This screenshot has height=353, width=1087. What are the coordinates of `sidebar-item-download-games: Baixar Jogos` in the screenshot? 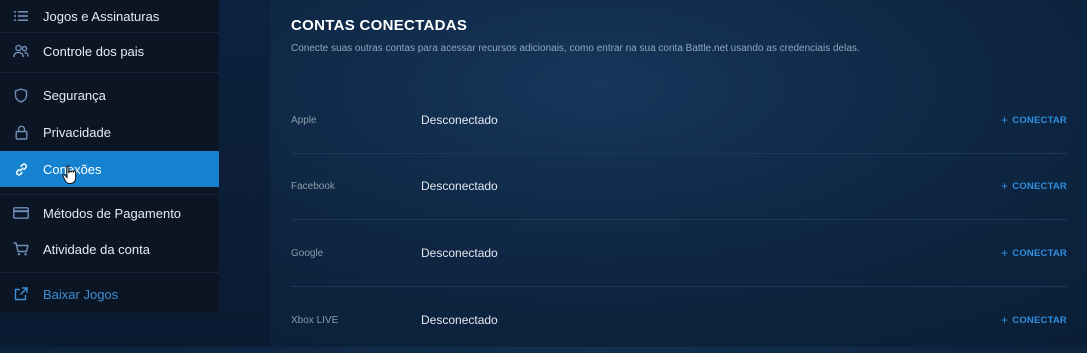 It's located at (109, 294).